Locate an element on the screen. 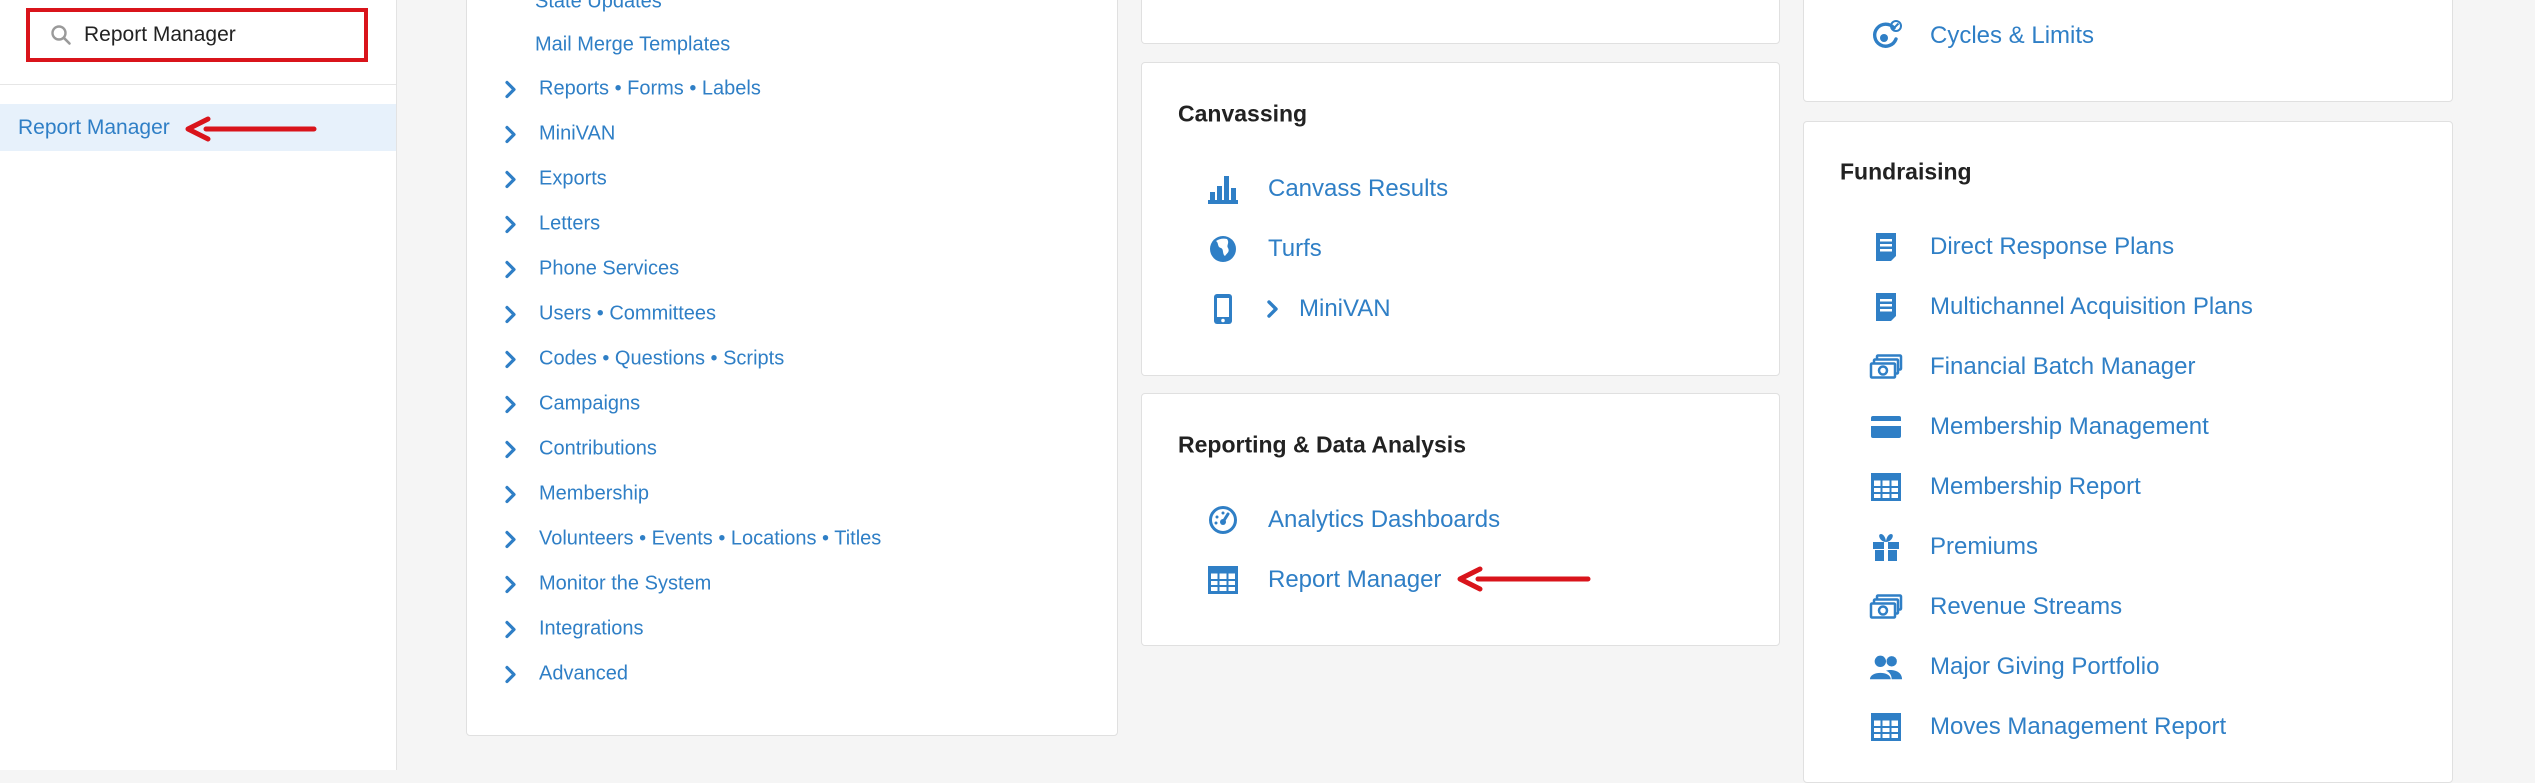  nav-item-integrations: Integrations is located at coordinates (574, 629).